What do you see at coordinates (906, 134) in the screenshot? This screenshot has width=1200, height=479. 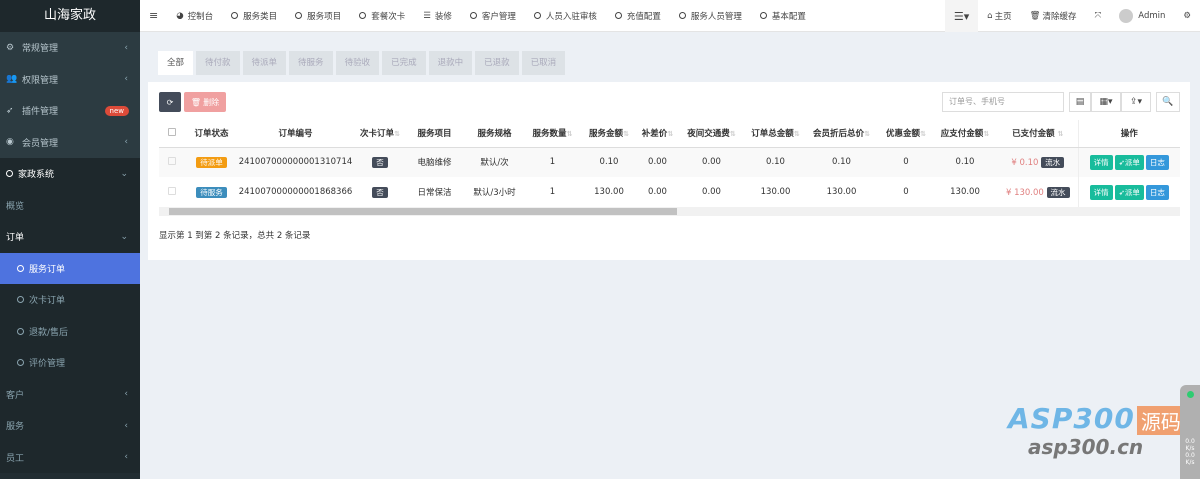 I see `col-discount: 优惠金额⇅` at bounding box center [906, 134].